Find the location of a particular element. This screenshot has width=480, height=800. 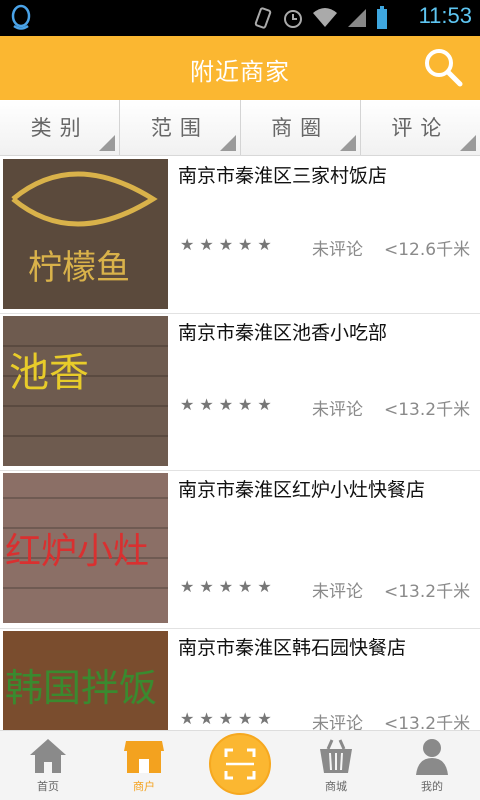

filter-label: 评论 is located at coordinates (420, 128).